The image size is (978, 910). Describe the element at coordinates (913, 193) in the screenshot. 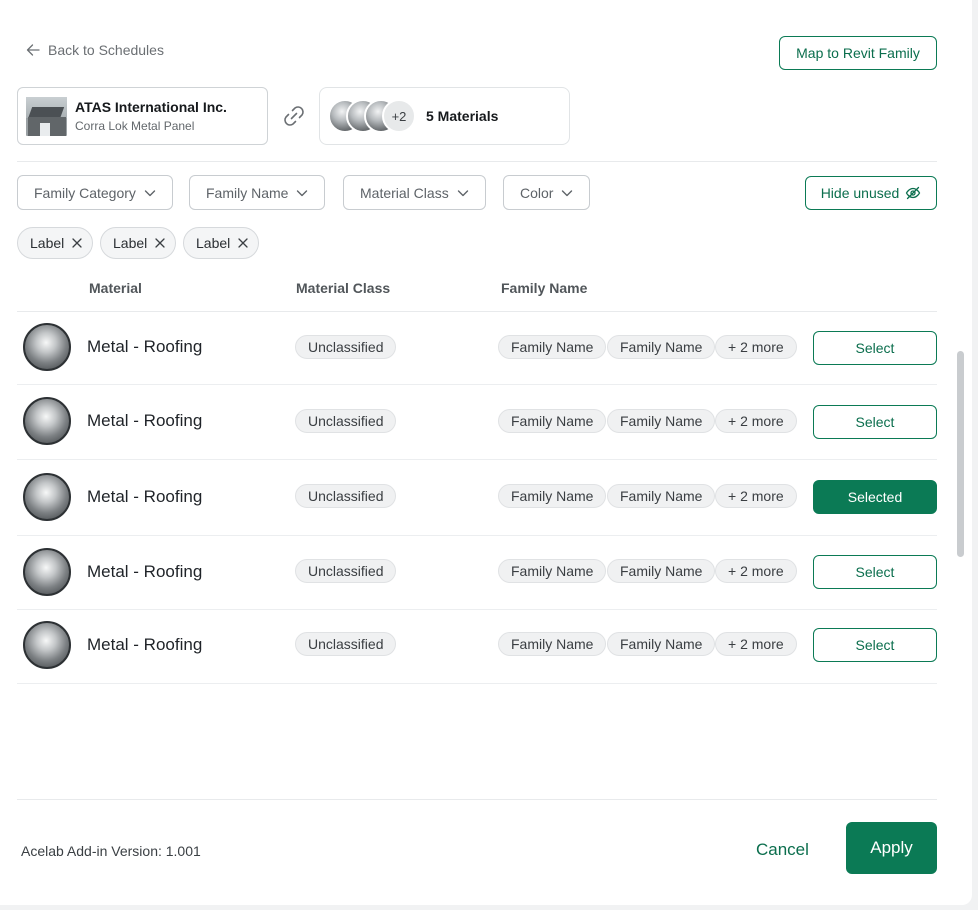

I see `eye-off-icon` at that location.